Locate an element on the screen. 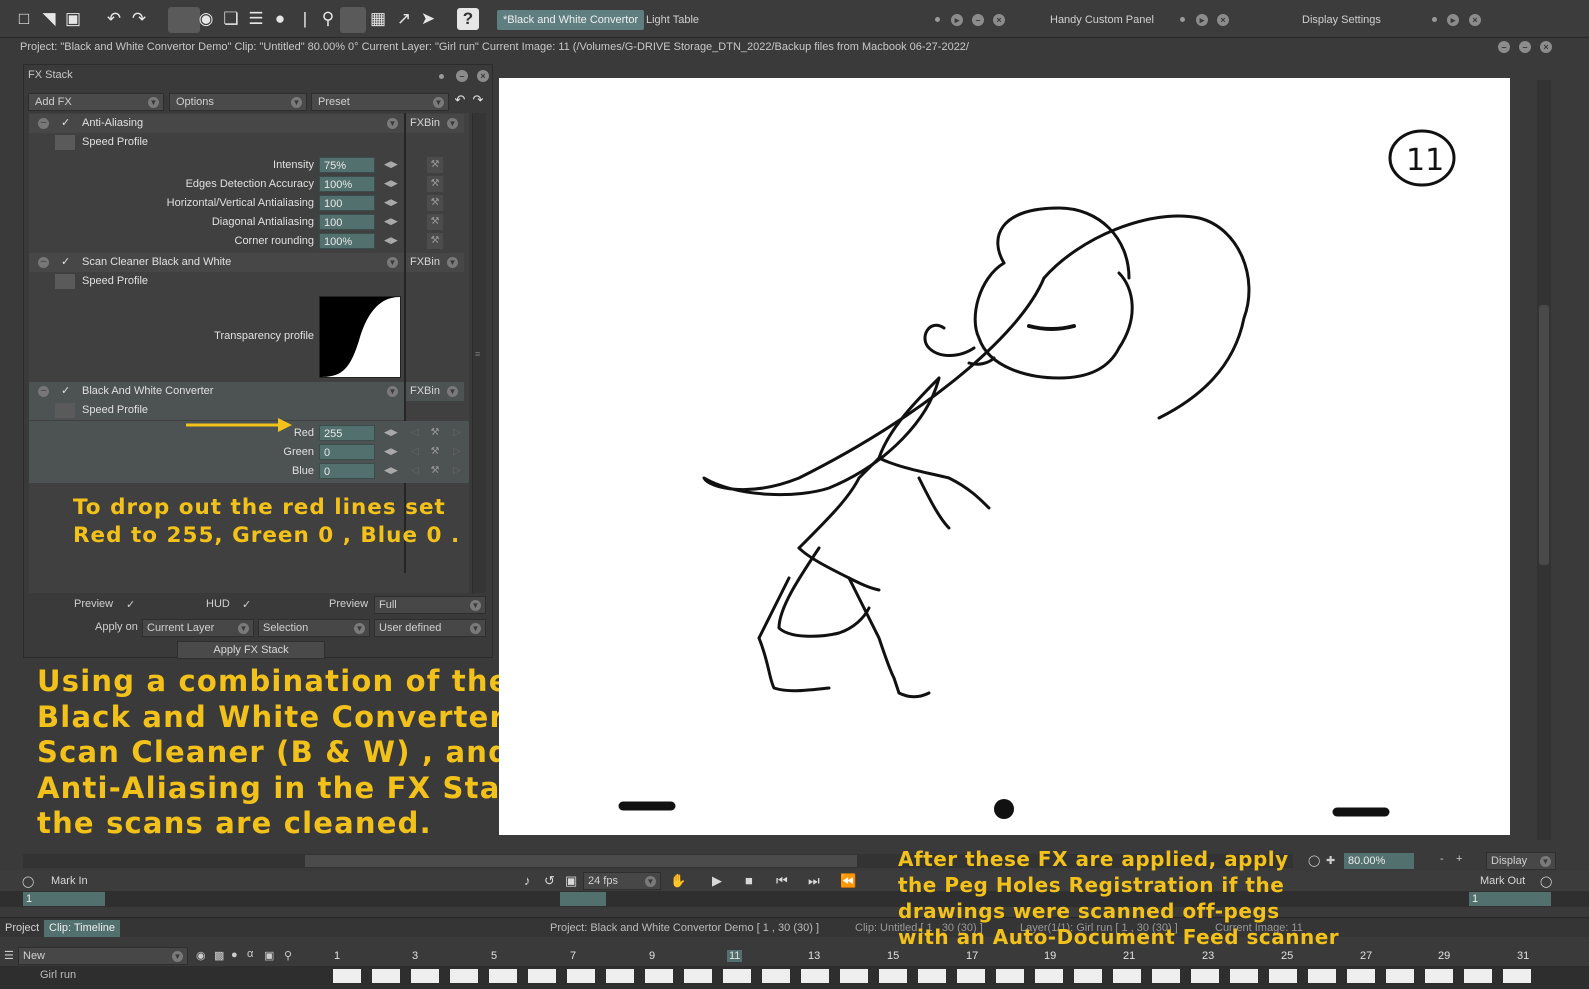 Image resolution: width=1589 pixels, height=989 pixels. range-icon: ▣ is located at coordinates (571, 881).